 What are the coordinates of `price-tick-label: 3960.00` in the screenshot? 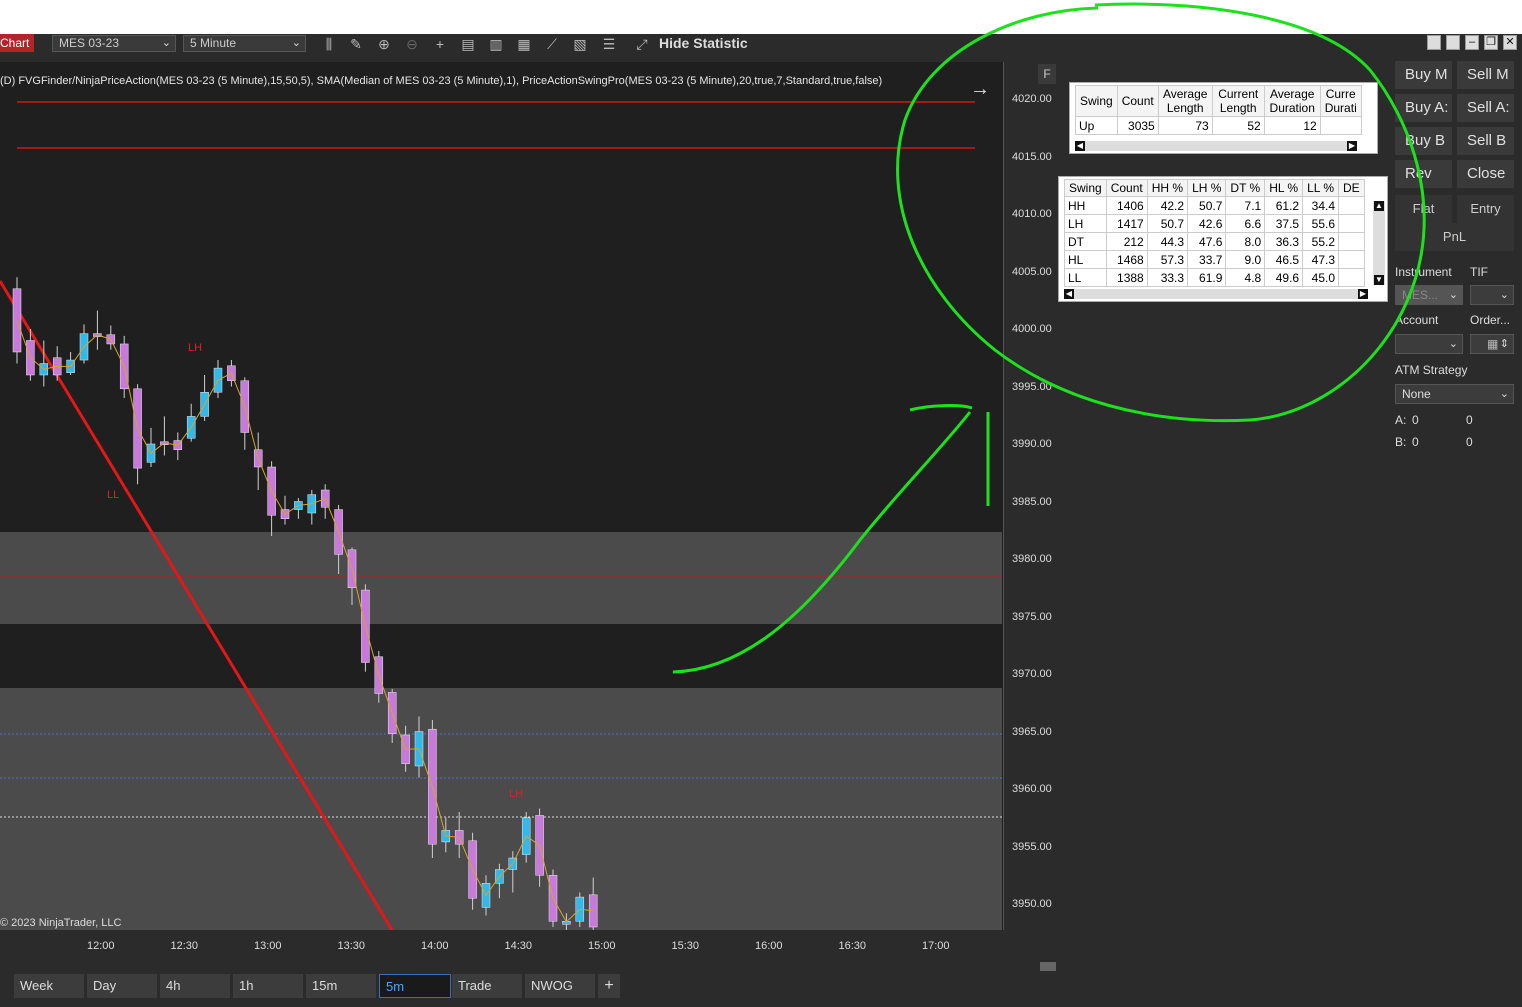 It's located at (1032, 789).